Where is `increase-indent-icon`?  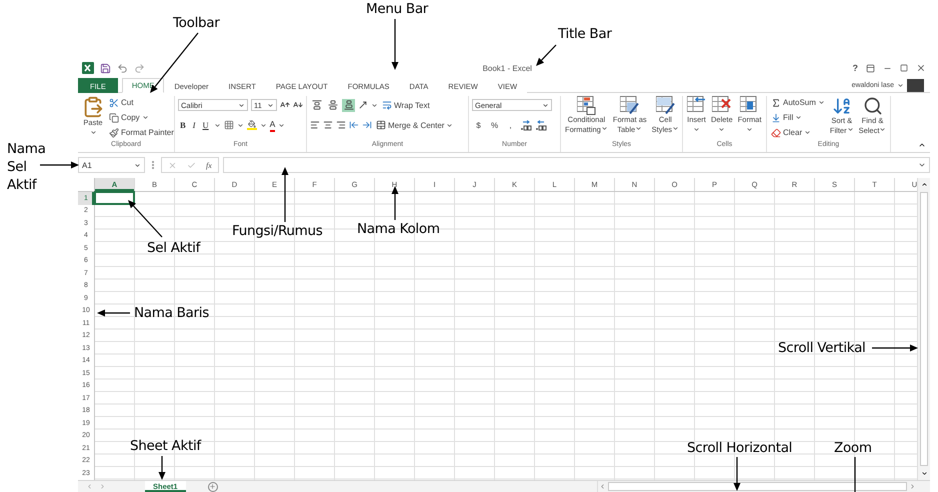
increase-indent-icon is located at coordinates (367, 125).